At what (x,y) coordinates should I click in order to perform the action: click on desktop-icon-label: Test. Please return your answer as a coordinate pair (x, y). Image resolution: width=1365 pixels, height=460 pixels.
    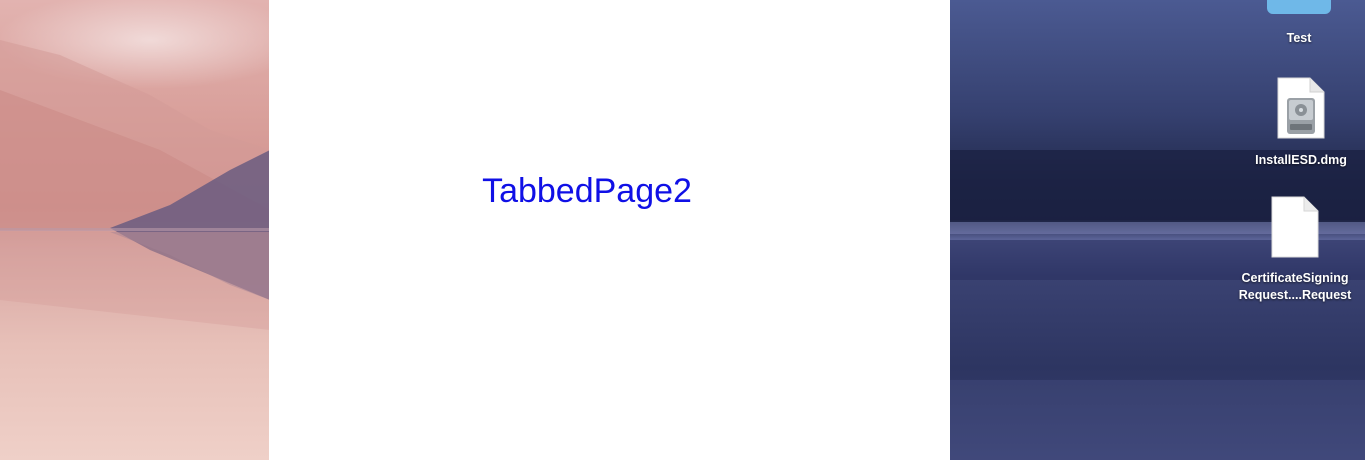
    Looking at the image, I should click on (1299, 38).